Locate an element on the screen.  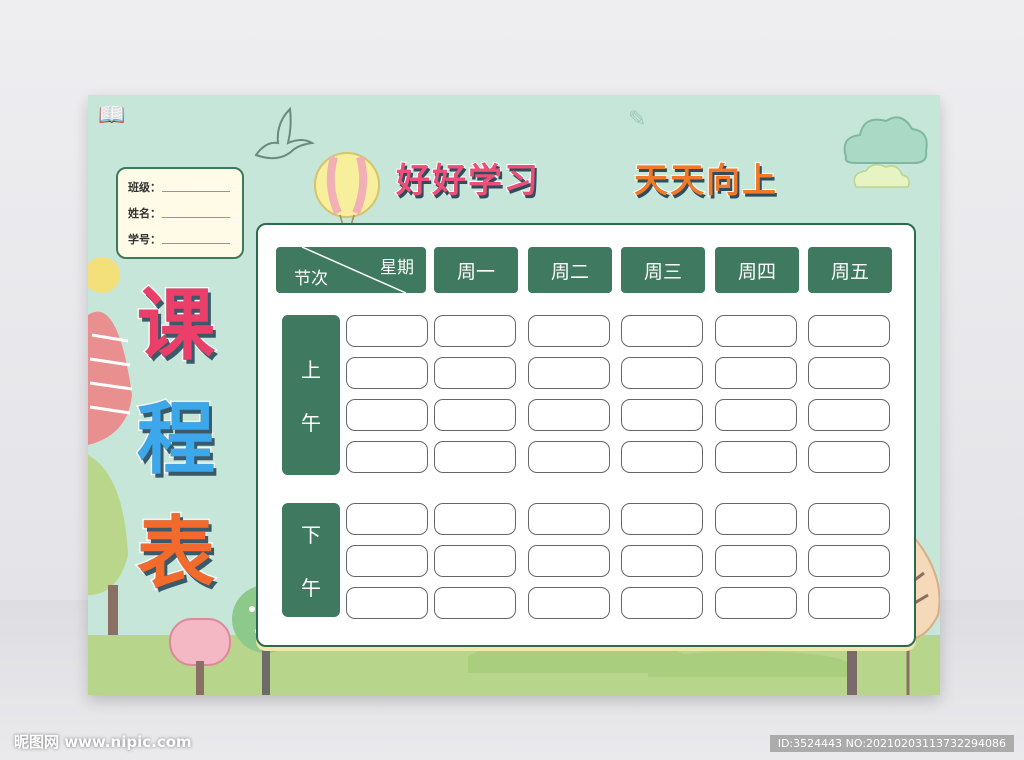
weekday-axis-label: 星期 is located at coordinates (397, 268).